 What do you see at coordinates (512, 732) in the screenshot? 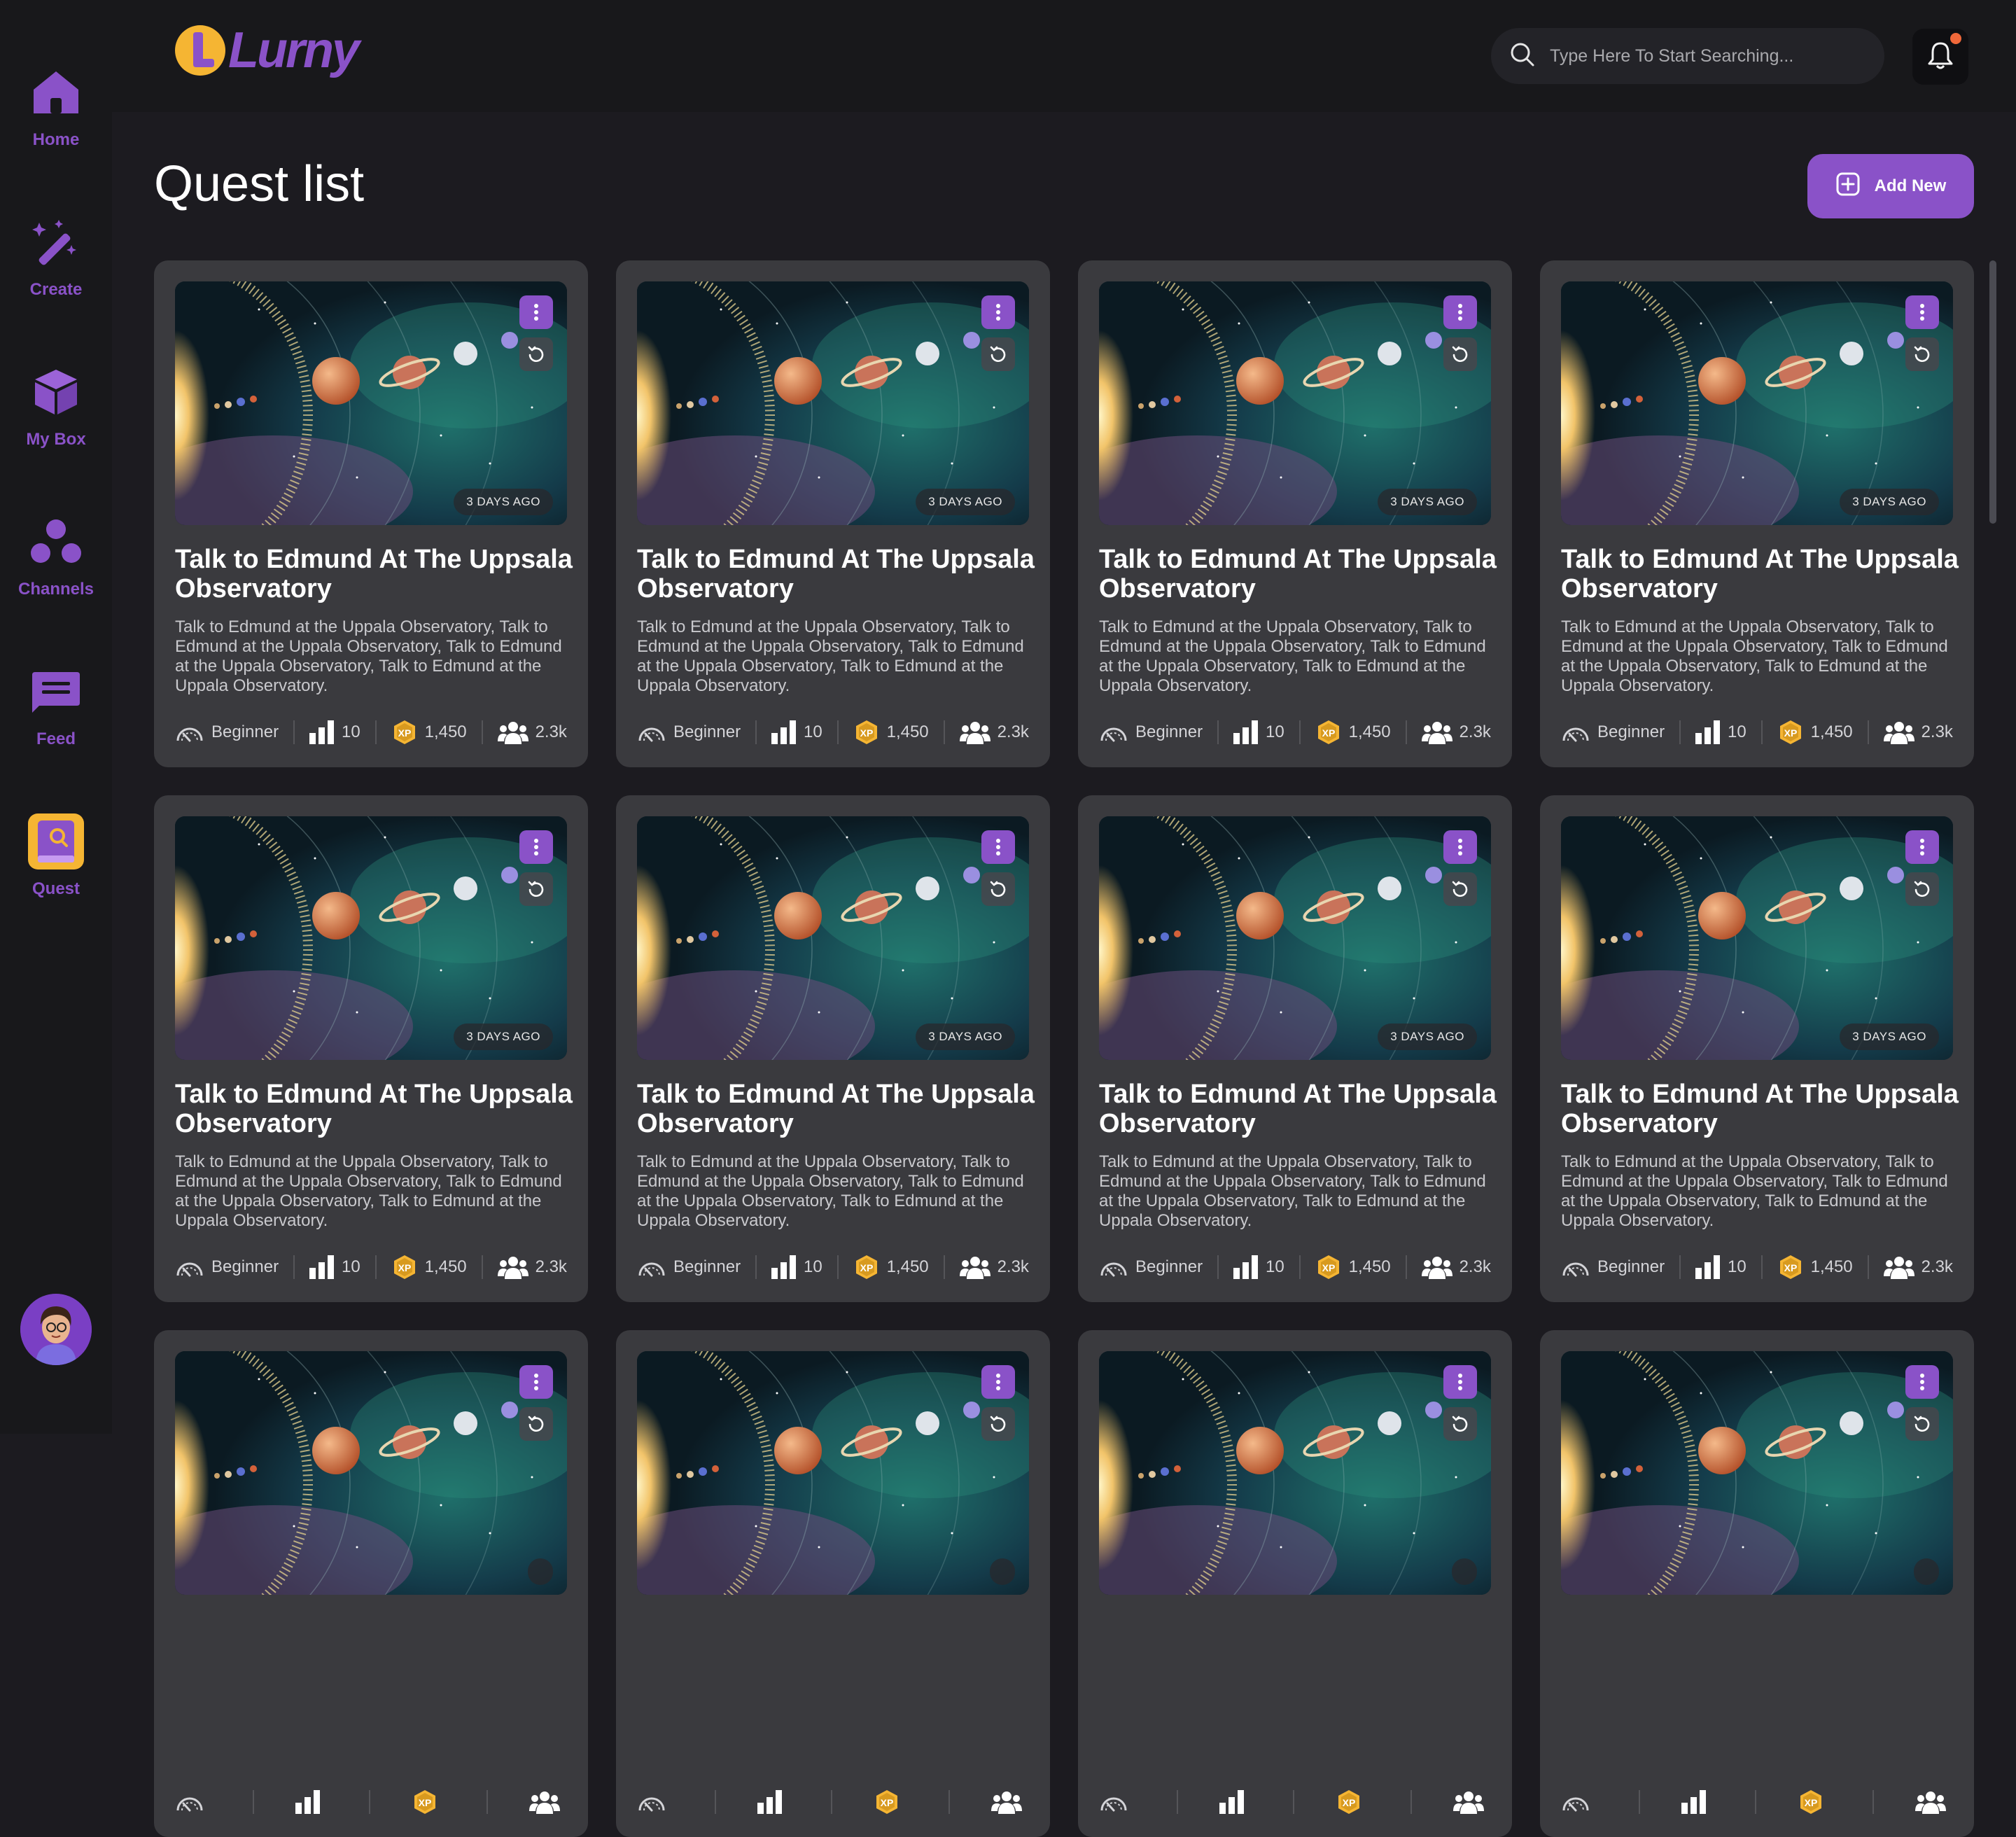
I see `users-icon` at bounding box center [512, 732].